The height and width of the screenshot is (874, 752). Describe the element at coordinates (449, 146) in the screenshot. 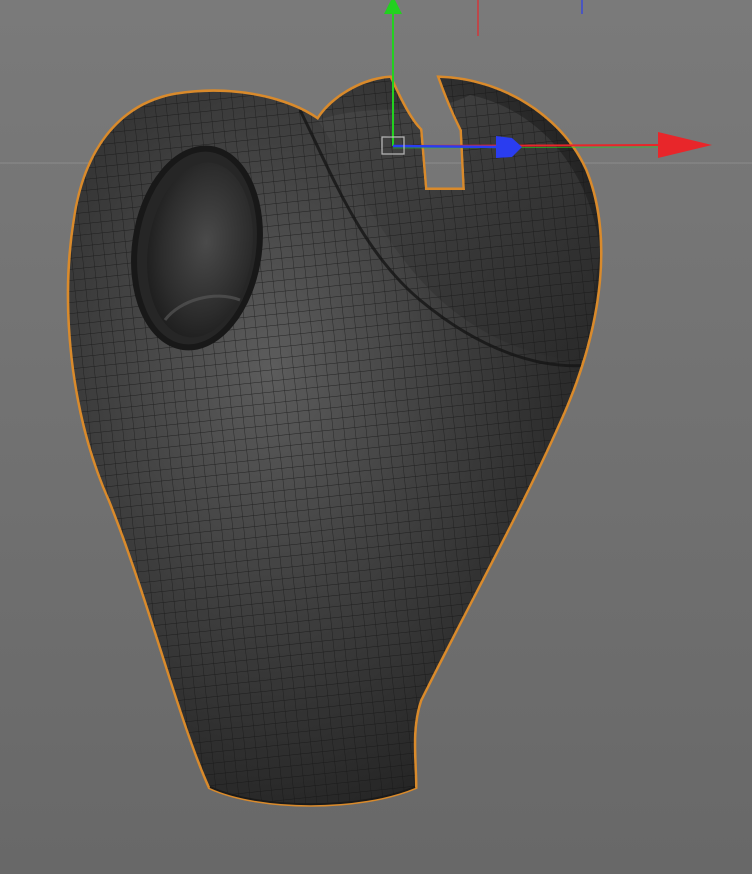

I see `z-axis-line` at that location.